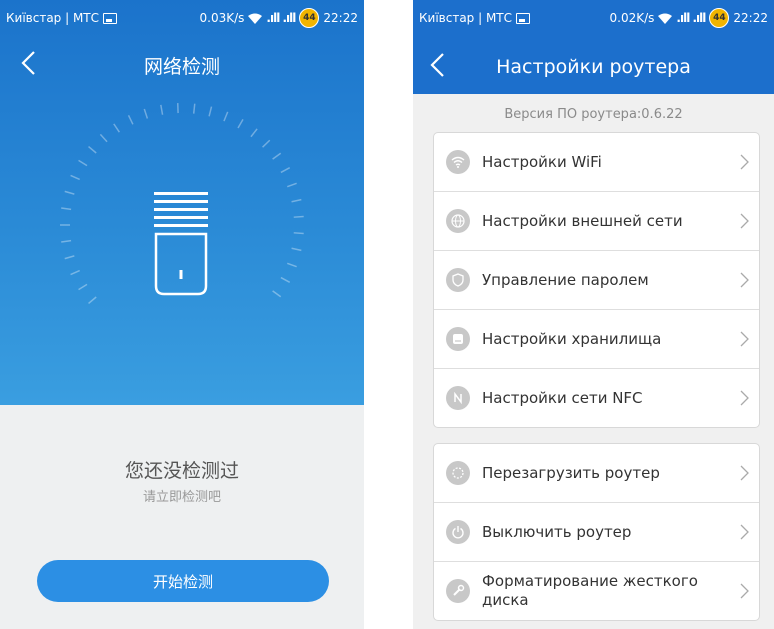  I want to click on menu-item-label: Настройки внешней сети, so click(582, 220).